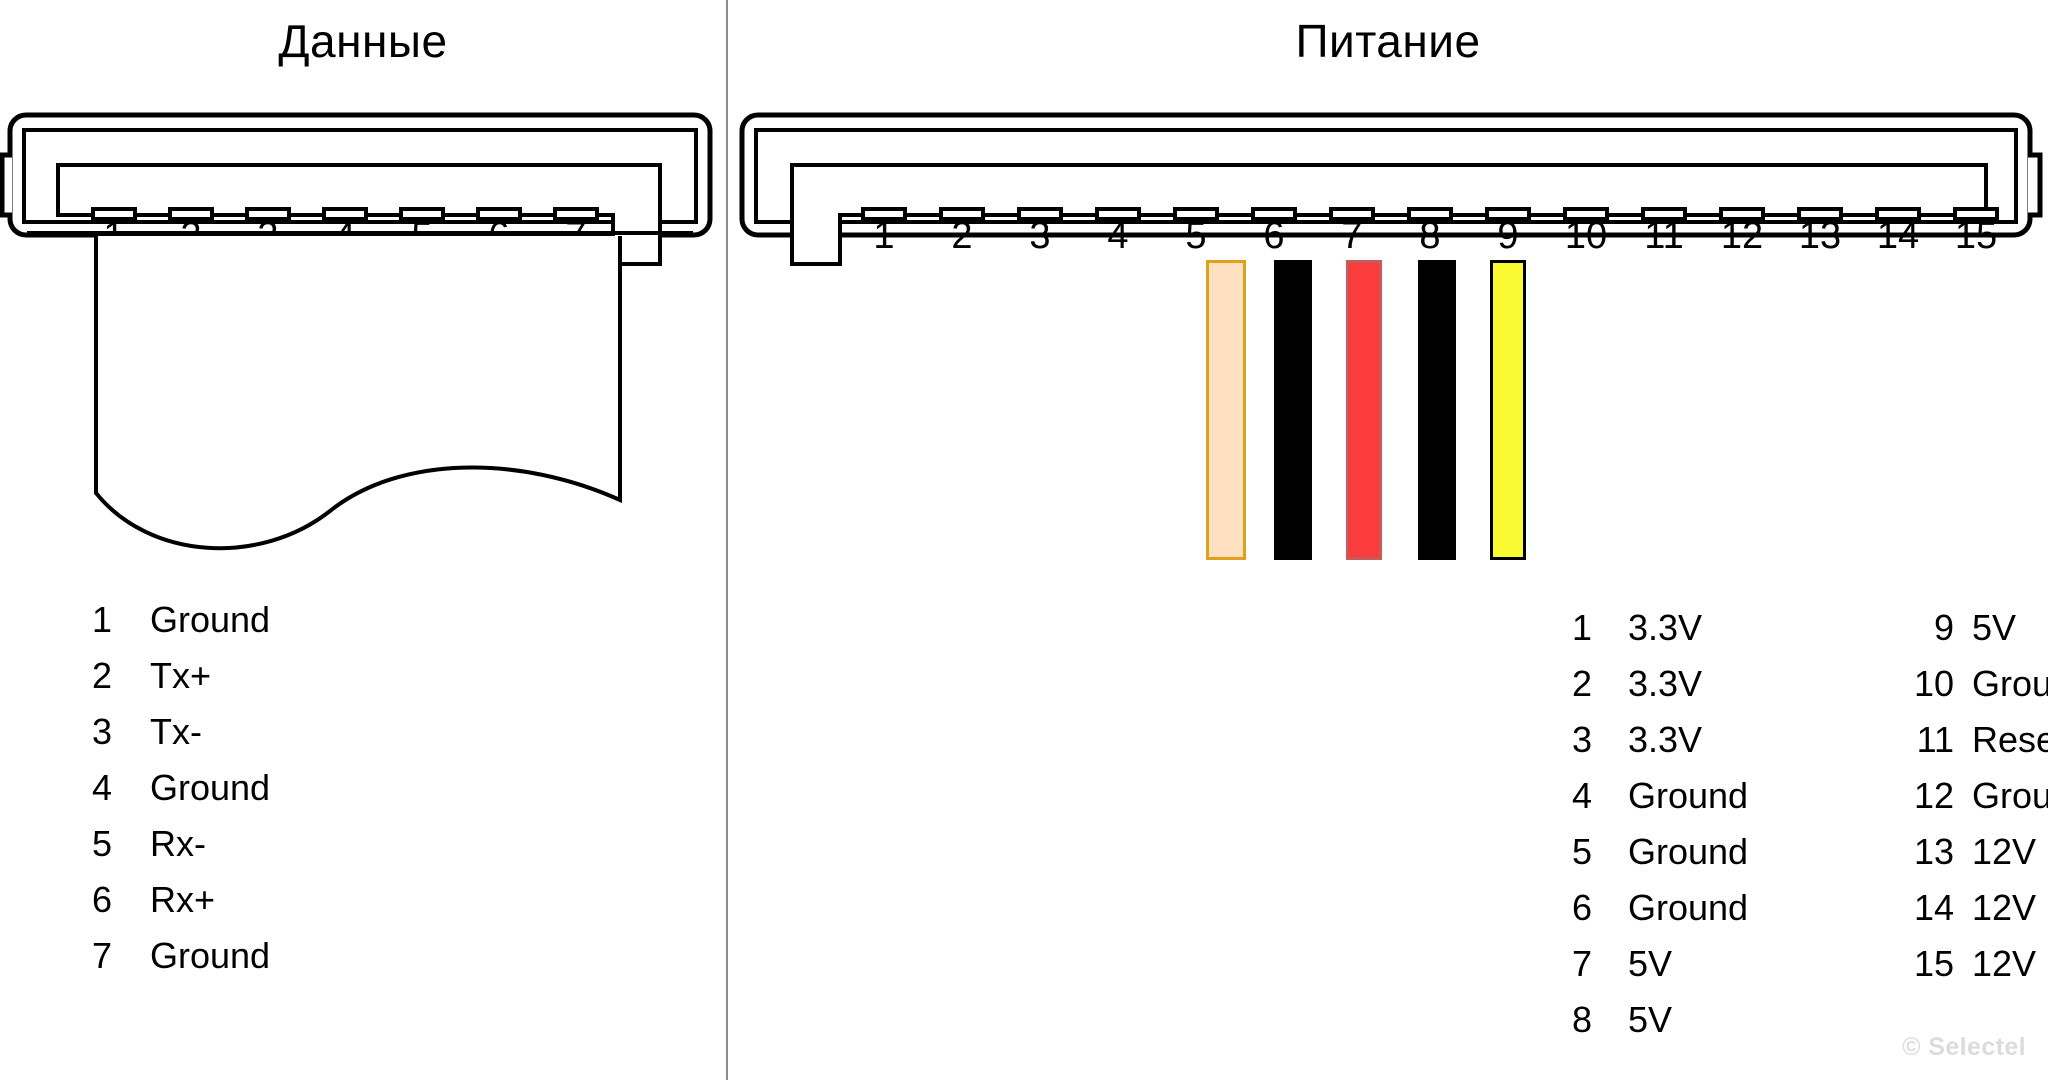 The height and width of the screenshot is (1080, 2048). What do you see at coordinates (181, 675) in the screenshot?
I see `pinout-pin-label: Tx+` at bounding box center [181, 675].